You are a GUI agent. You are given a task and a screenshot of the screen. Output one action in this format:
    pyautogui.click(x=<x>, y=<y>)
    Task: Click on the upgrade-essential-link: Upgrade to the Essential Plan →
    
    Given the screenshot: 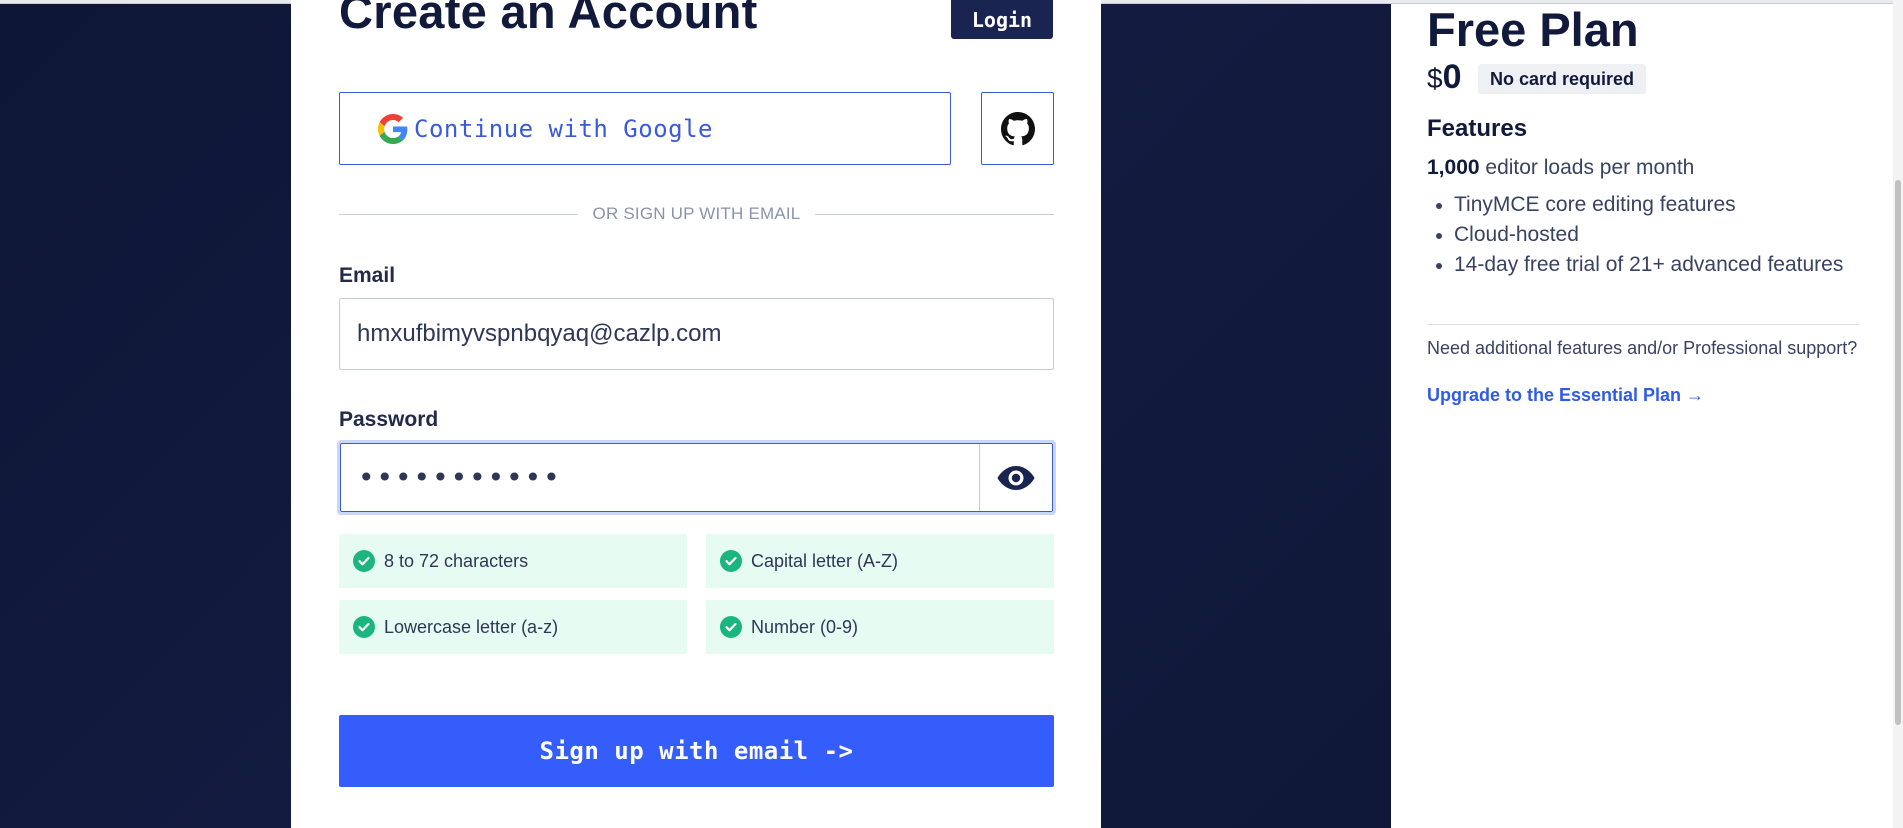 What is the action you would take?
    pyautogui.click(x=1565, y=395)
    